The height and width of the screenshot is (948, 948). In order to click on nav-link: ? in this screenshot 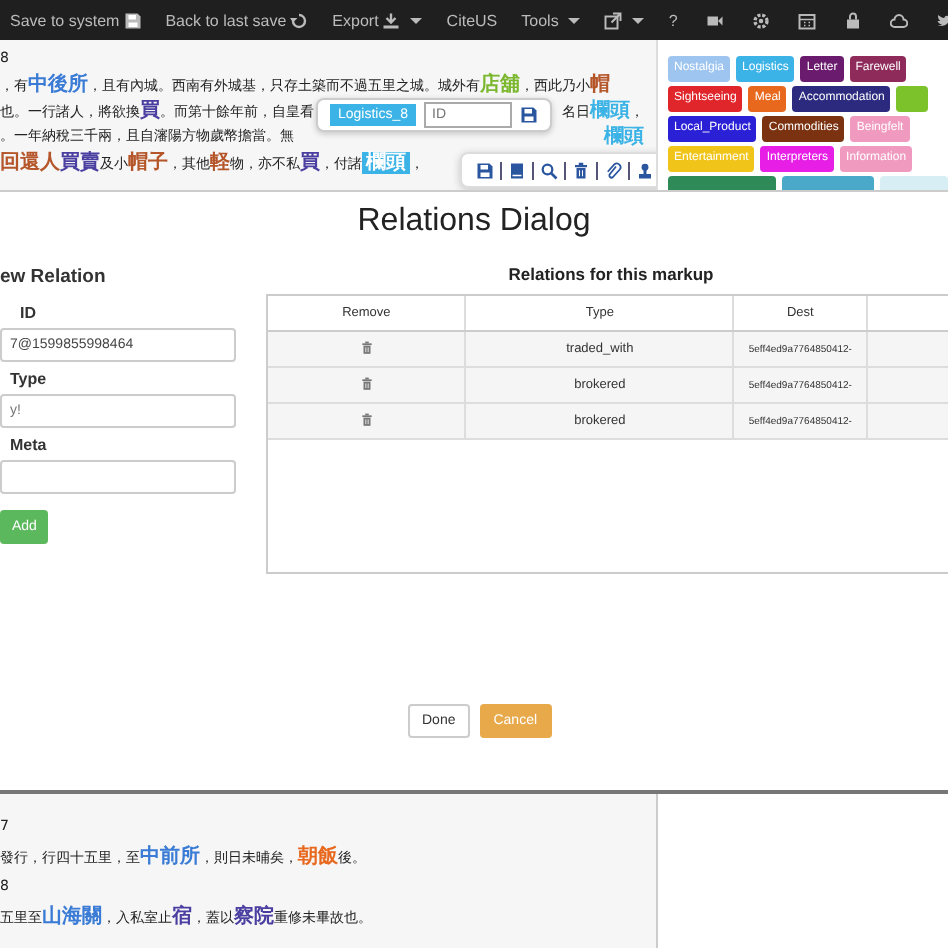, I will do `click(673, 20)`.